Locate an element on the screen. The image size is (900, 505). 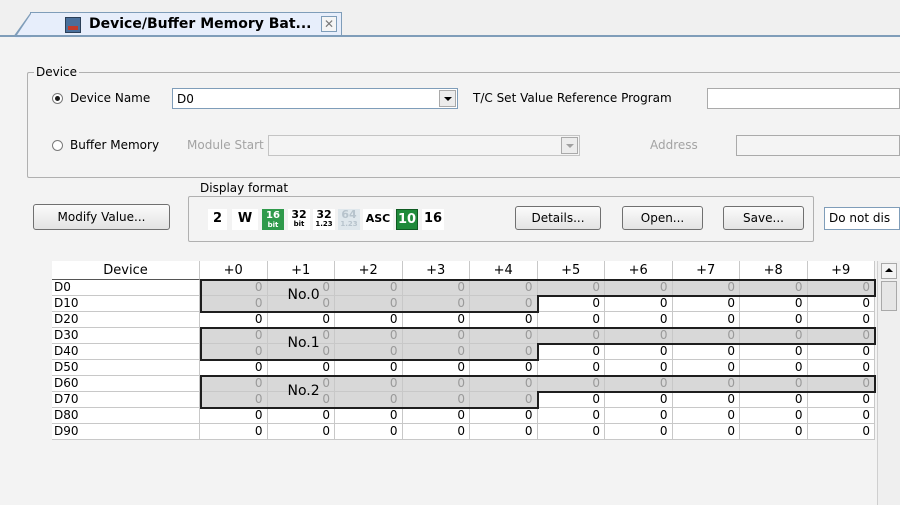
display-option-combo: Do not dis is located at coordinates (862, 218).